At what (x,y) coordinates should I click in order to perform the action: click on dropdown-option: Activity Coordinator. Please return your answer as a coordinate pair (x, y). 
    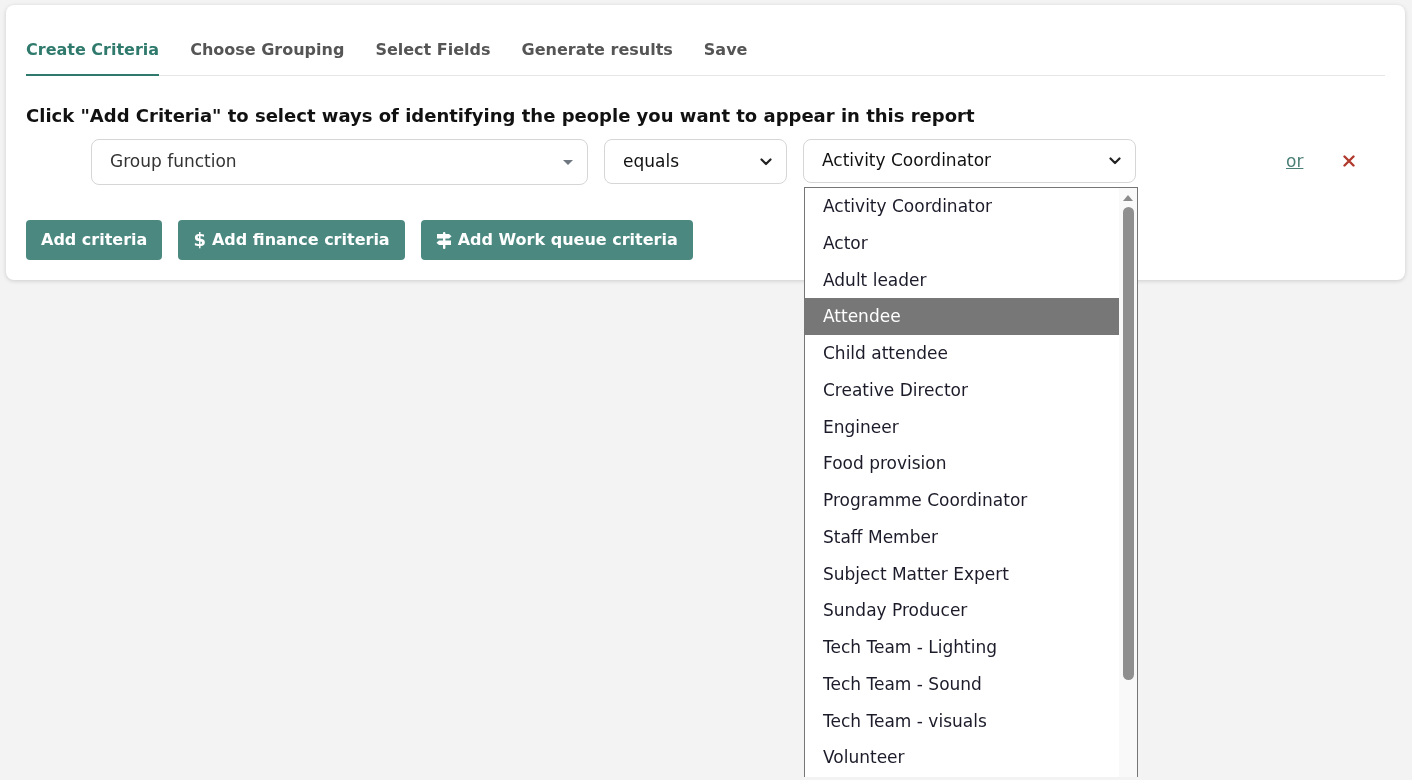
    Looking at the image, I should click on (962, 206).